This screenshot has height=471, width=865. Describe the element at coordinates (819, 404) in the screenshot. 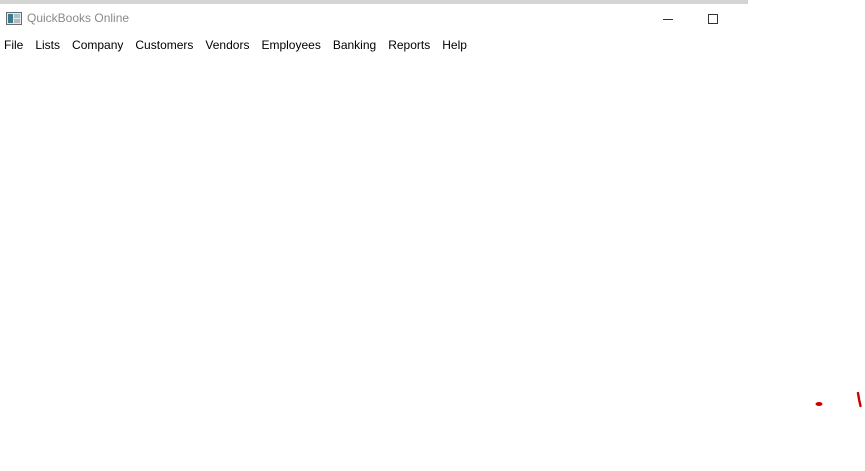

I see `annotation-dot-mark` at that location.